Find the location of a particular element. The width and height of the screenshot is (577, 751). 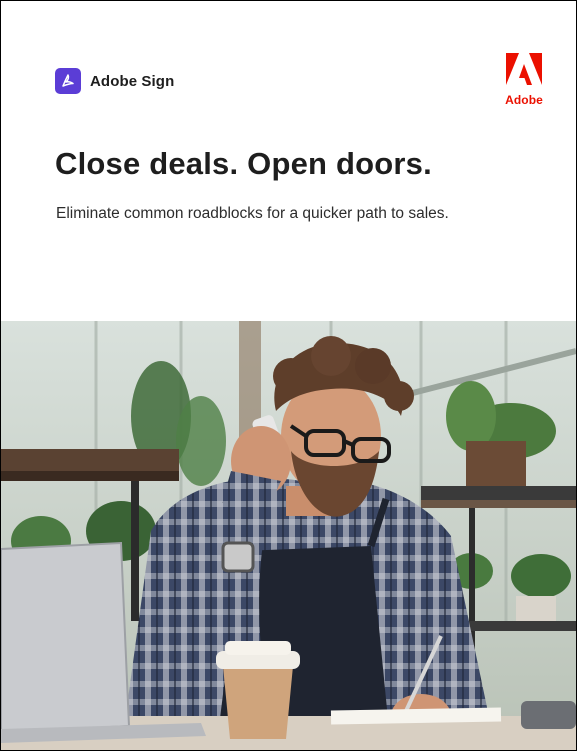

adobe-sign-icon is located at coordinates (68, 81).